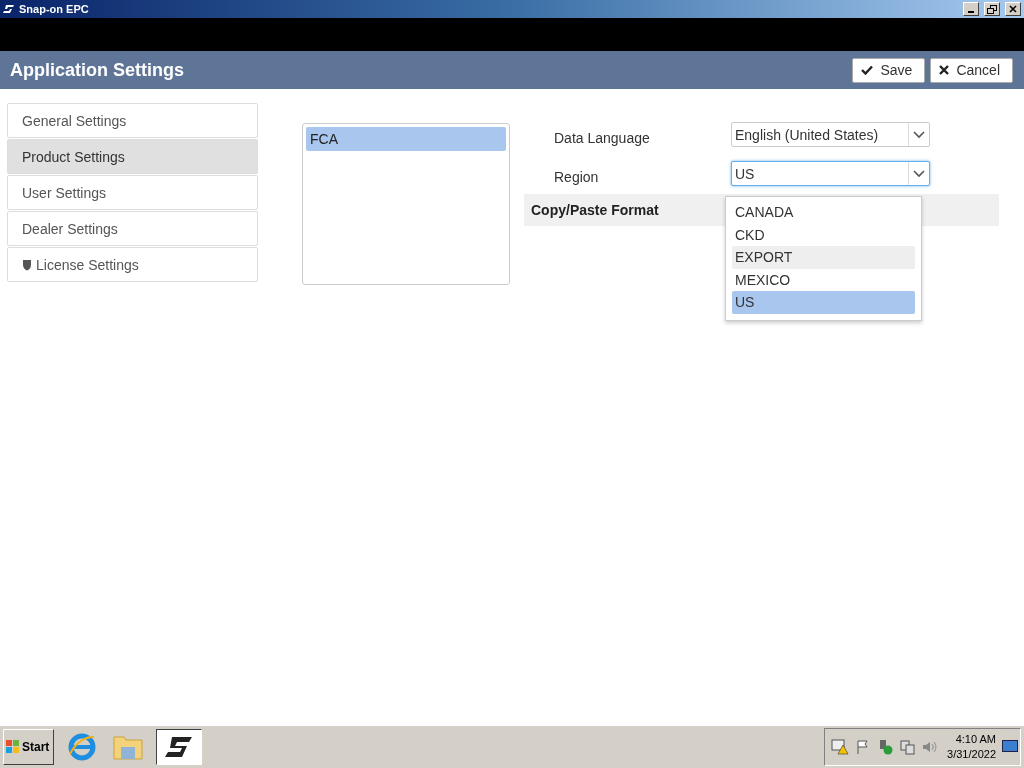 This screenshot has width=1024, height=768. Describe the element at coordinates (889, 70) in the screenshot. I see `save-button: Save` at that location.